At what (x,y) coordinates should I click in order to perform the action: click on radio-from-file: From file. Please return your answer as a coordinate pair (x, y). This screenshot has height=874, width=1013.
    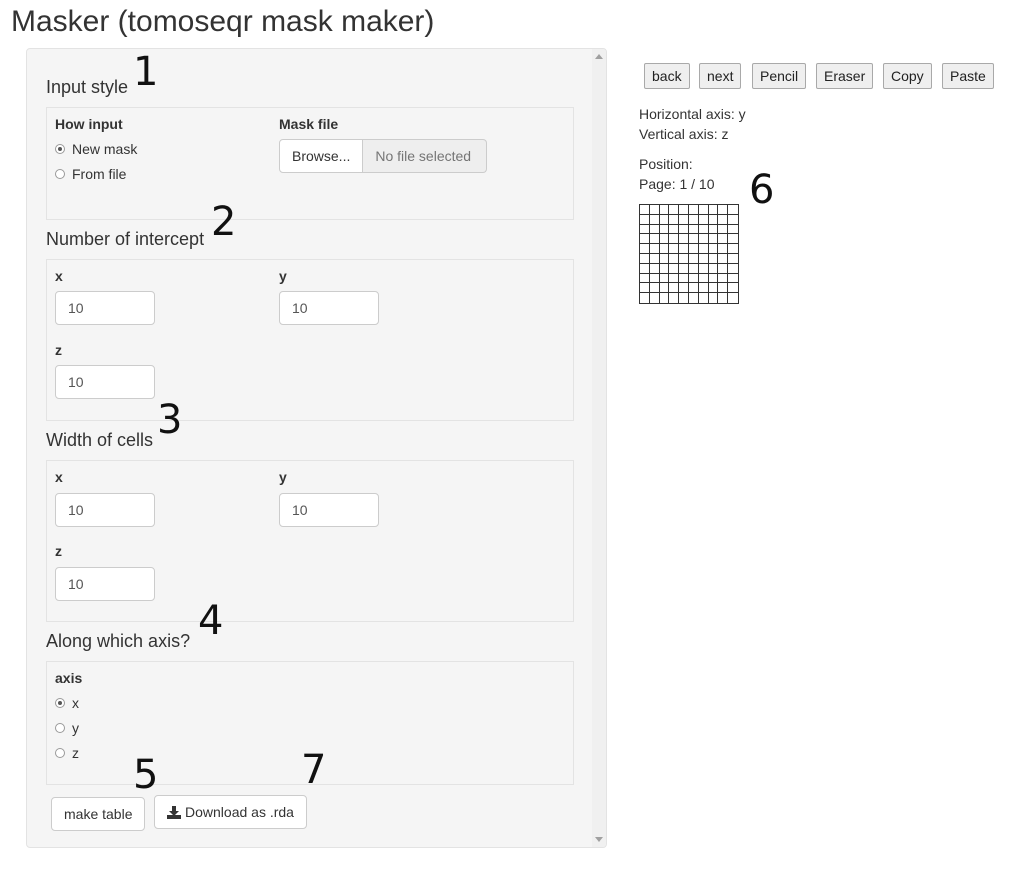
    Looking at the image, I should click on (90, 174).